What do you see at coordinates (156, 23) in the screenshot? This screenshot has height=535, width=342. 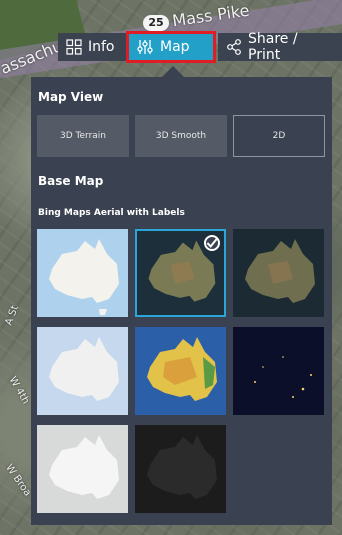 I see `route-shield: 25` at bounding box center [156, 23].